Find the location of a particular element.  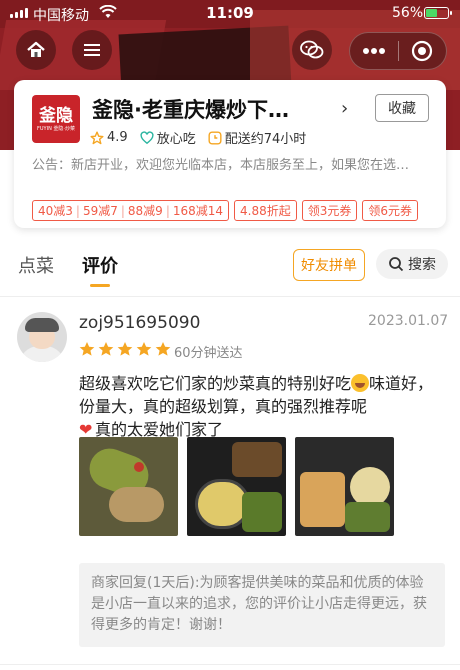

full-reduction-tag: 40减3 | 59减7 | 88减9 | 168减14 is located at coordinates (131, 210).